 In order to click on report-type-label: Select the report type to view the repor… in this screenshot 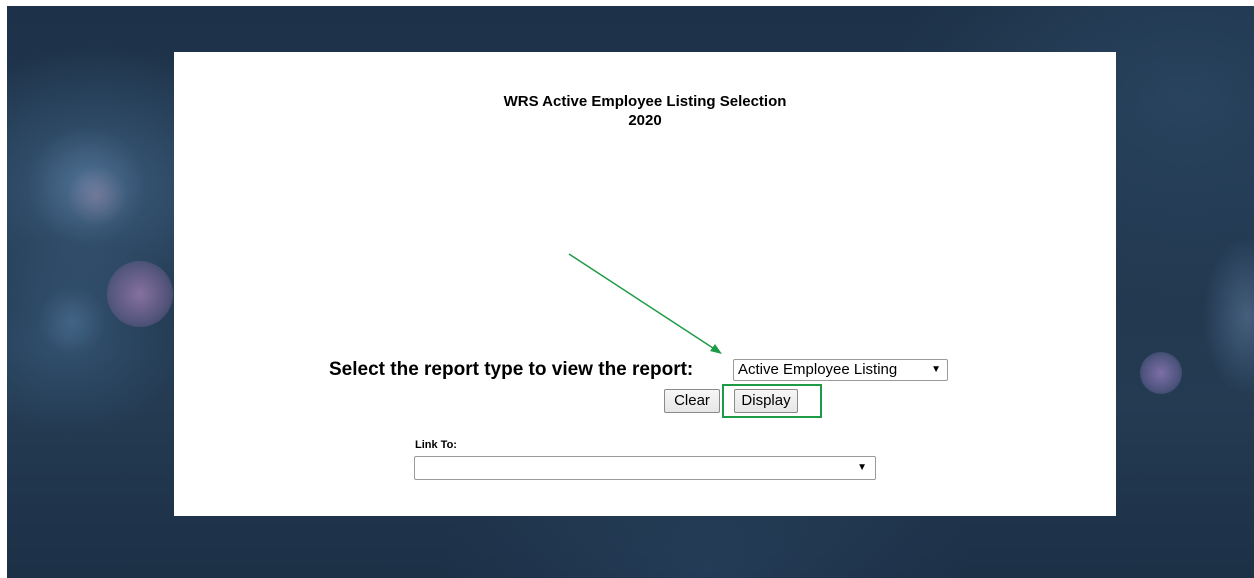, I will do `click(511, 369)`.